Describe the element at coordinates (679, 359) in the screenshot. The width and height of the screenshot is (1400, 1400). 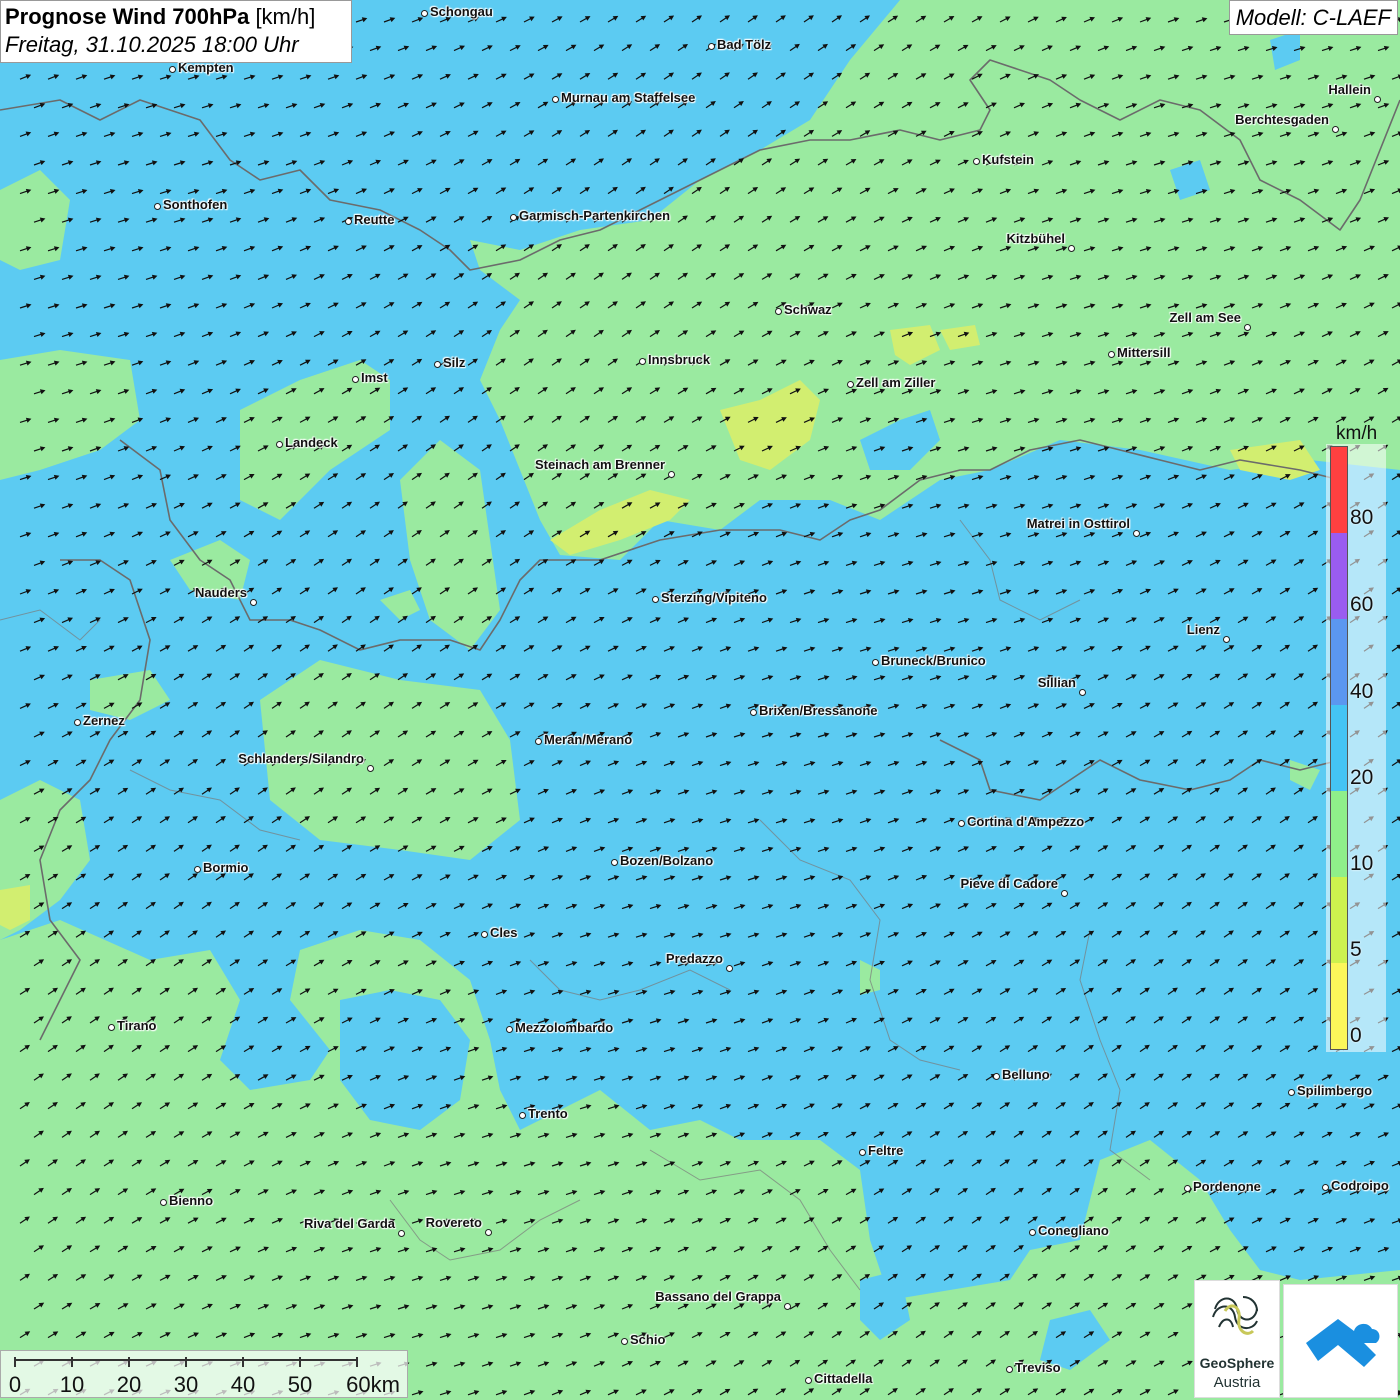
I see `city-label: Innsbruck` at that location.